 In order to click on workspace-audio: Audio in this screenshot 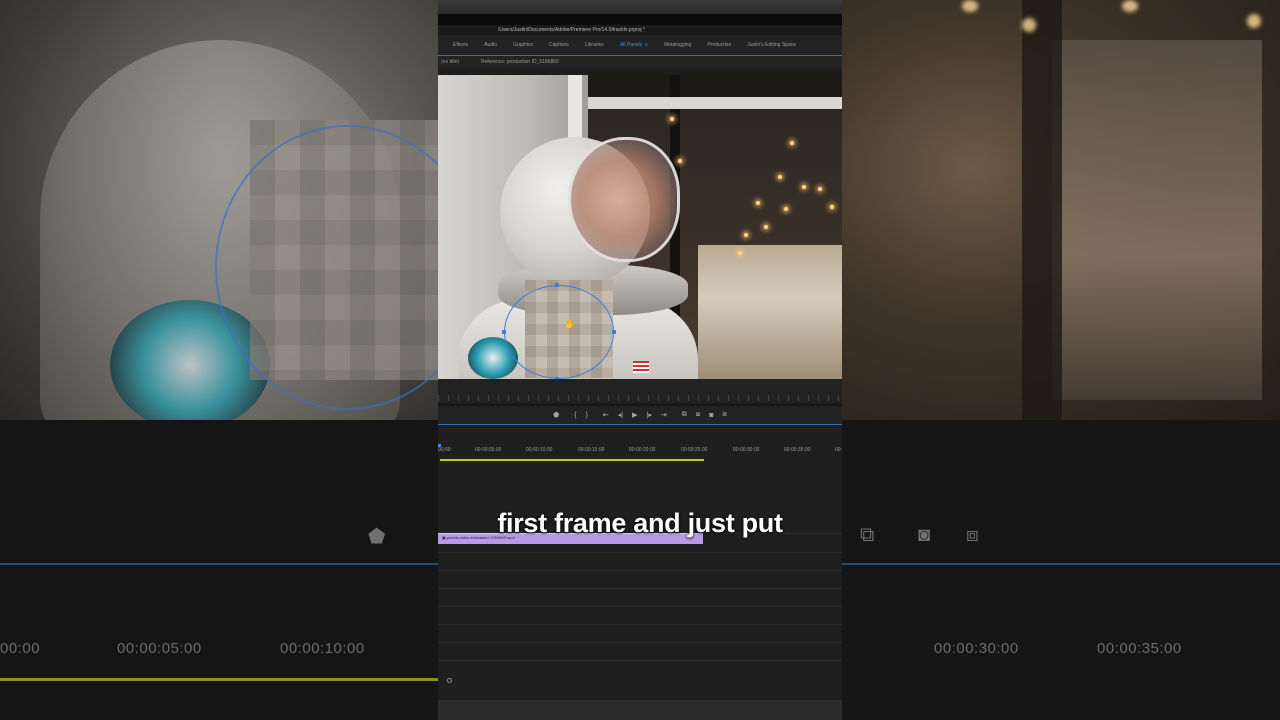, I will do `click(490, 45)`.